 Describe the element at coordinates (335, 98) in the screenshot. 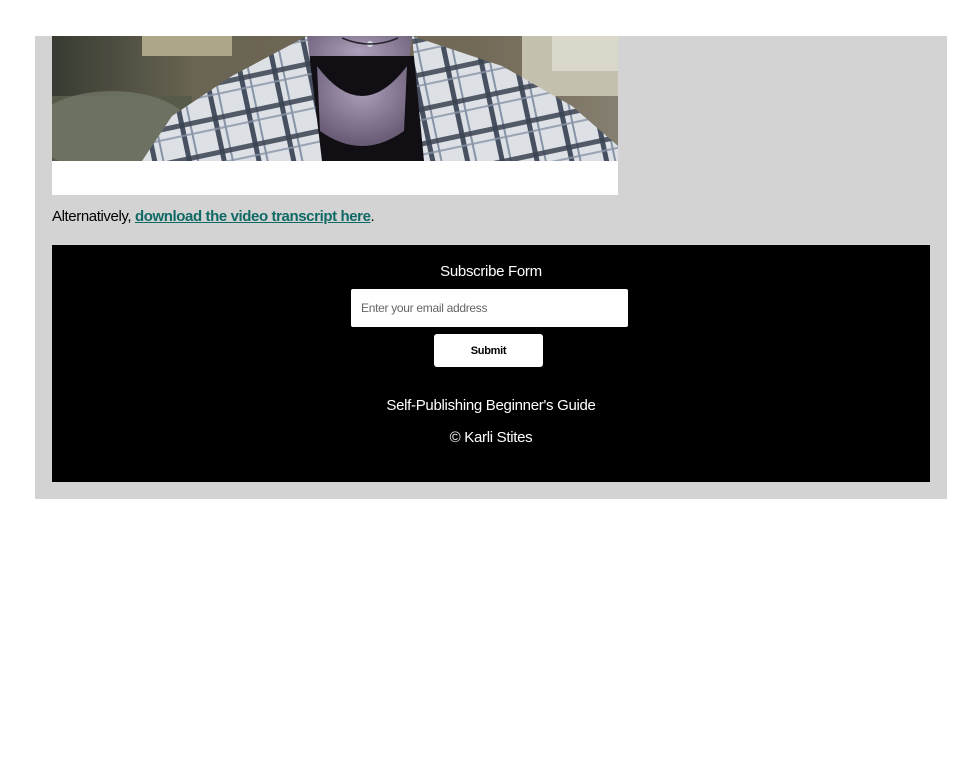

I see `video-thumbnail` at that location.